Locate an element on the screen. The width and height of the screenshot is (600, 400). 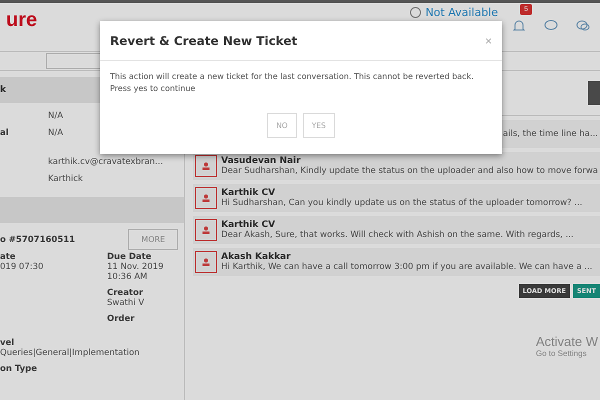
field-label: Due Date is located at coordinates (129, 257).